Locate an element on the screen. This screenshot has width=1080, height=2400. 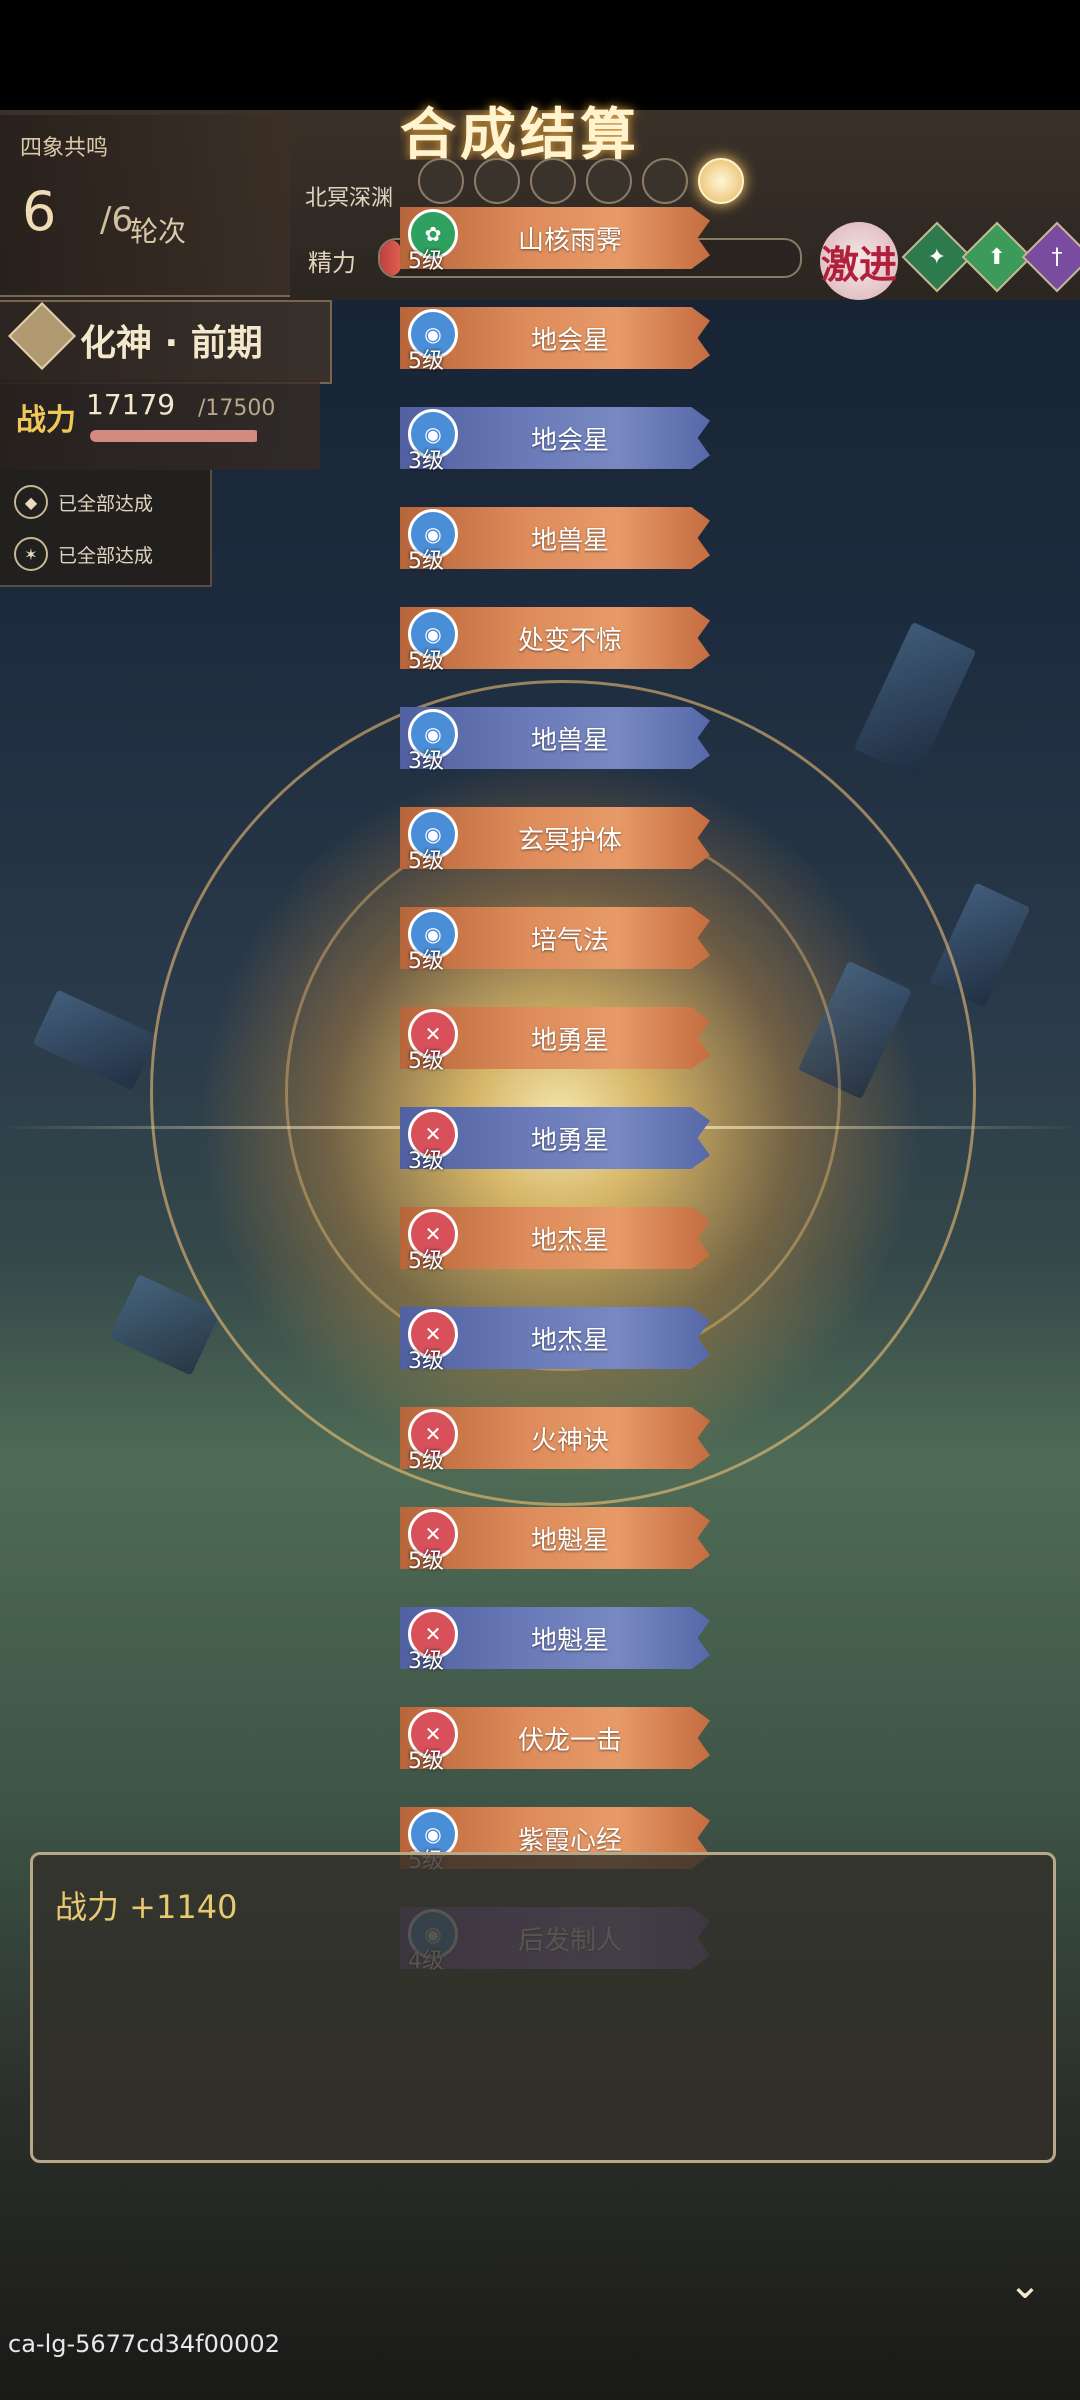
result-item: ◉ 5级 处变不惊 is located at coordinates (555, 639).